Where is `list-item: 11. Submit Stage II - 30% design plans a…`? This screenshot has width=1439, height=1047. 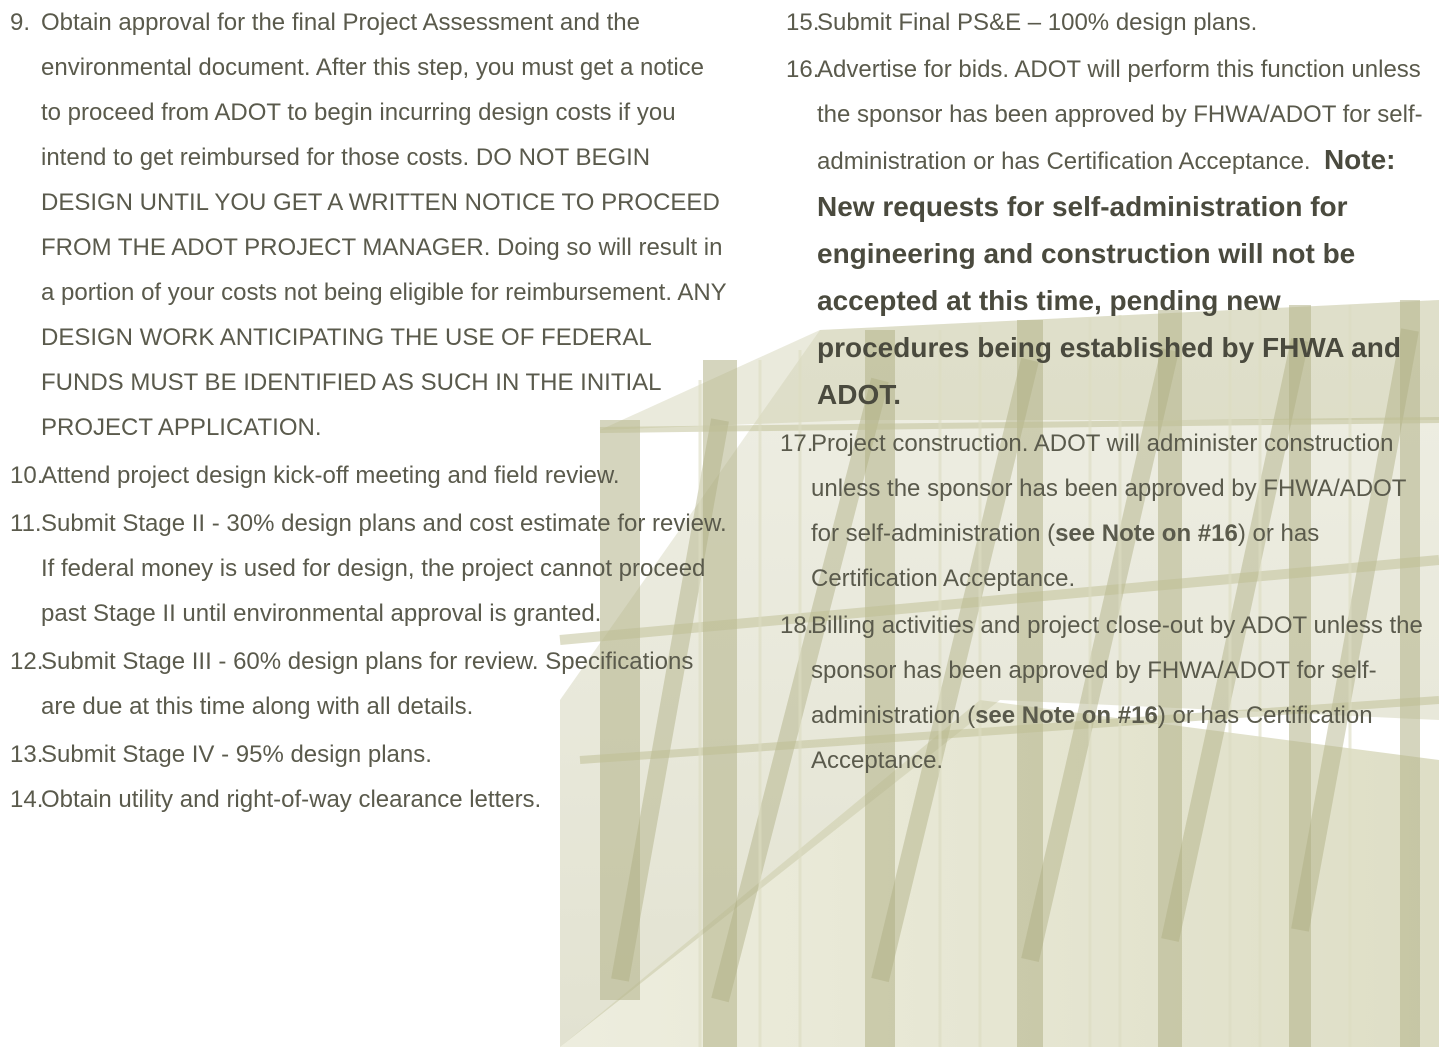 list-item: 11. Submit Stage II - 30% design plans a… is located at coordinates (370, 568).